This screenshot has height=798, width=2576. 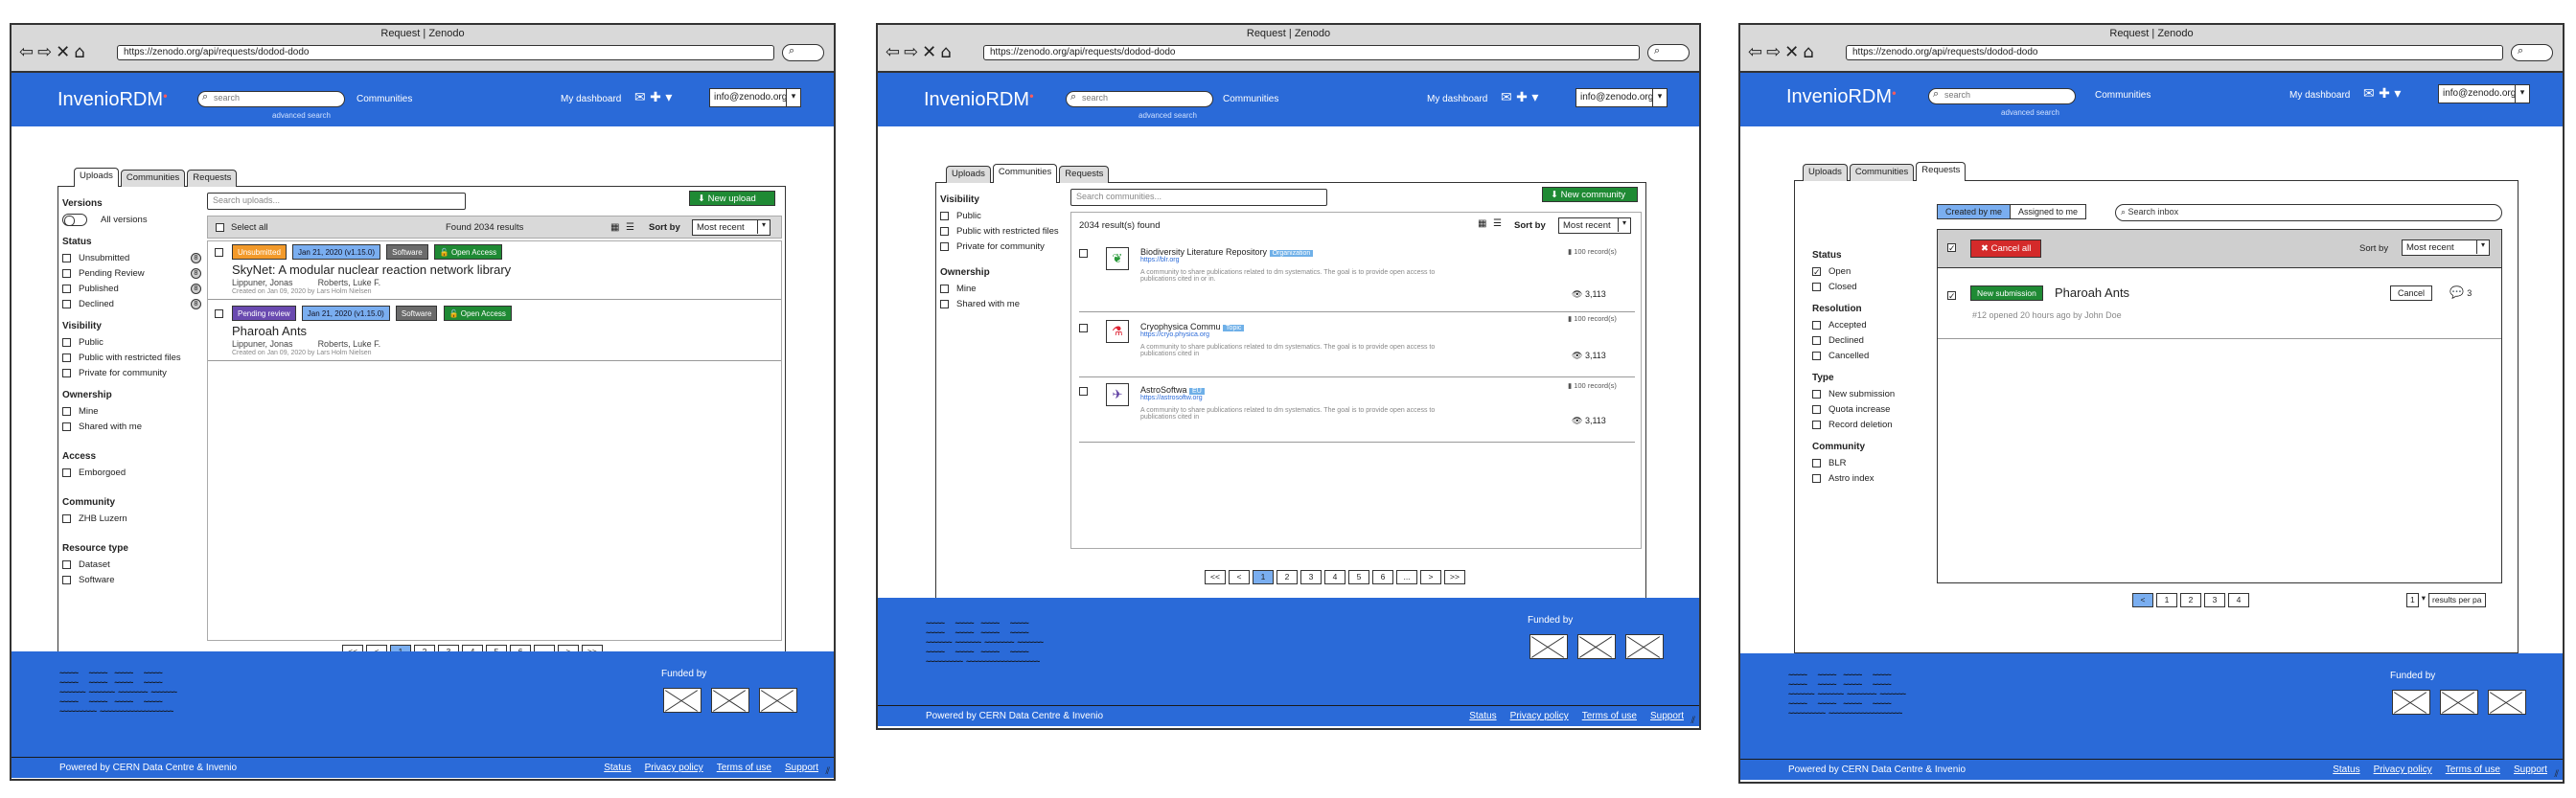 What do you see at coordinates (2092, 292) in the screenshot?
I see `request-title: Pharoah Ants` at bounding box center [2092, 292].